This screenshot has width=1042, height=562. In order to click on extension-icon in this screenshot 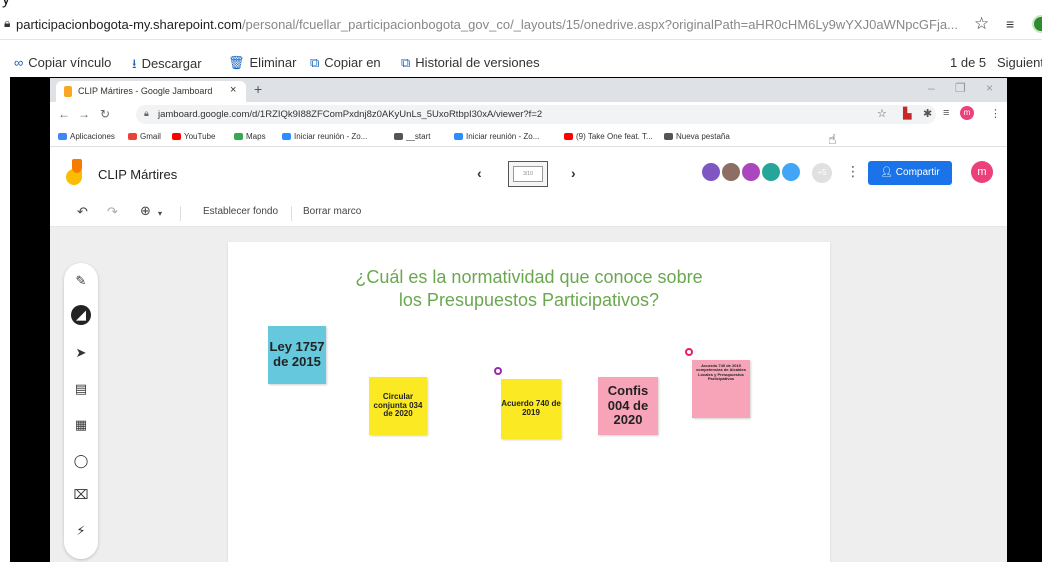, I will do `click(1037, 24)`.